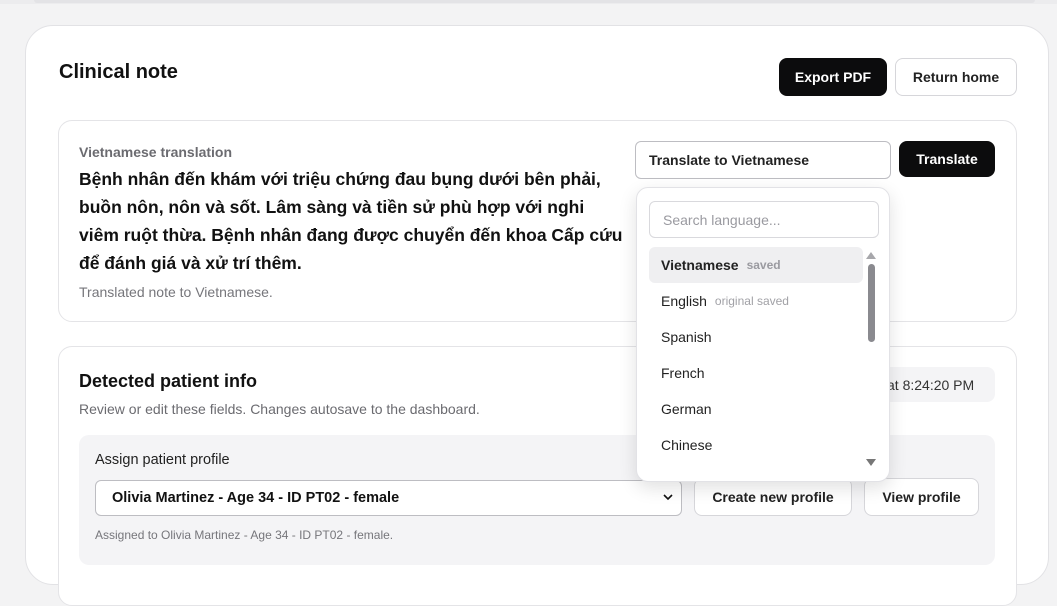  Describe the element at coordinates (700, 265) in the screenshot. I see `option-label: Vietnamese` at that location.